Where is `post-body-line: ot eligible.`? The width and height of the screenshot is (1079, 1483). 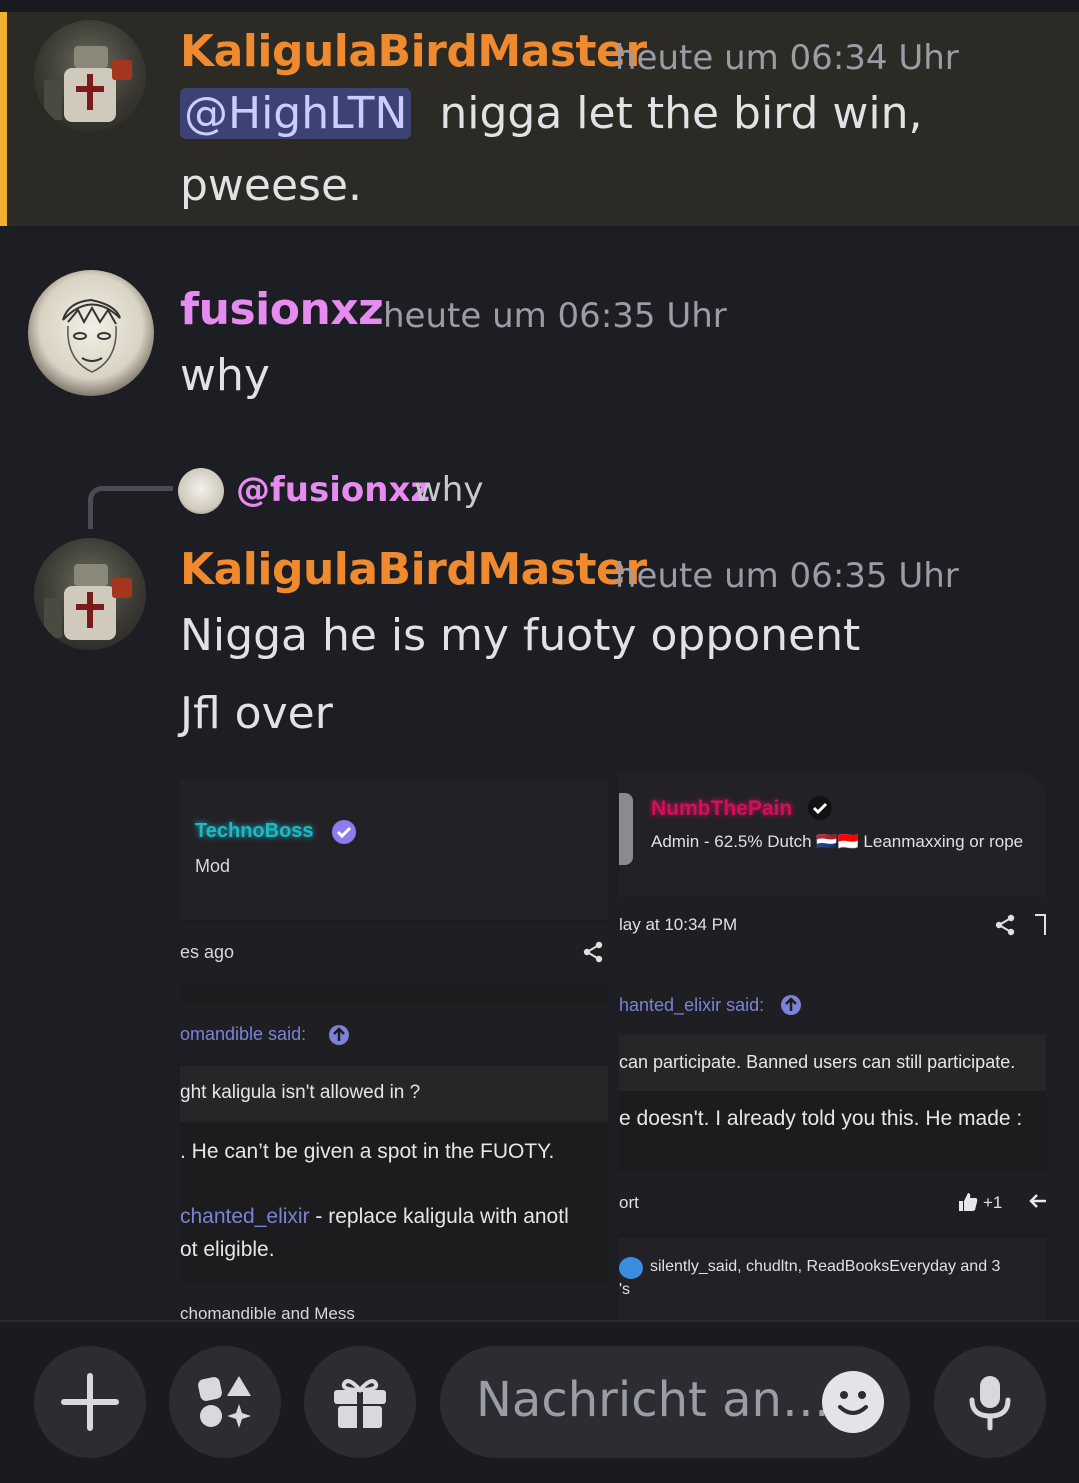
post-body-line: ot eligible. is located at coordinates (227, 1249).